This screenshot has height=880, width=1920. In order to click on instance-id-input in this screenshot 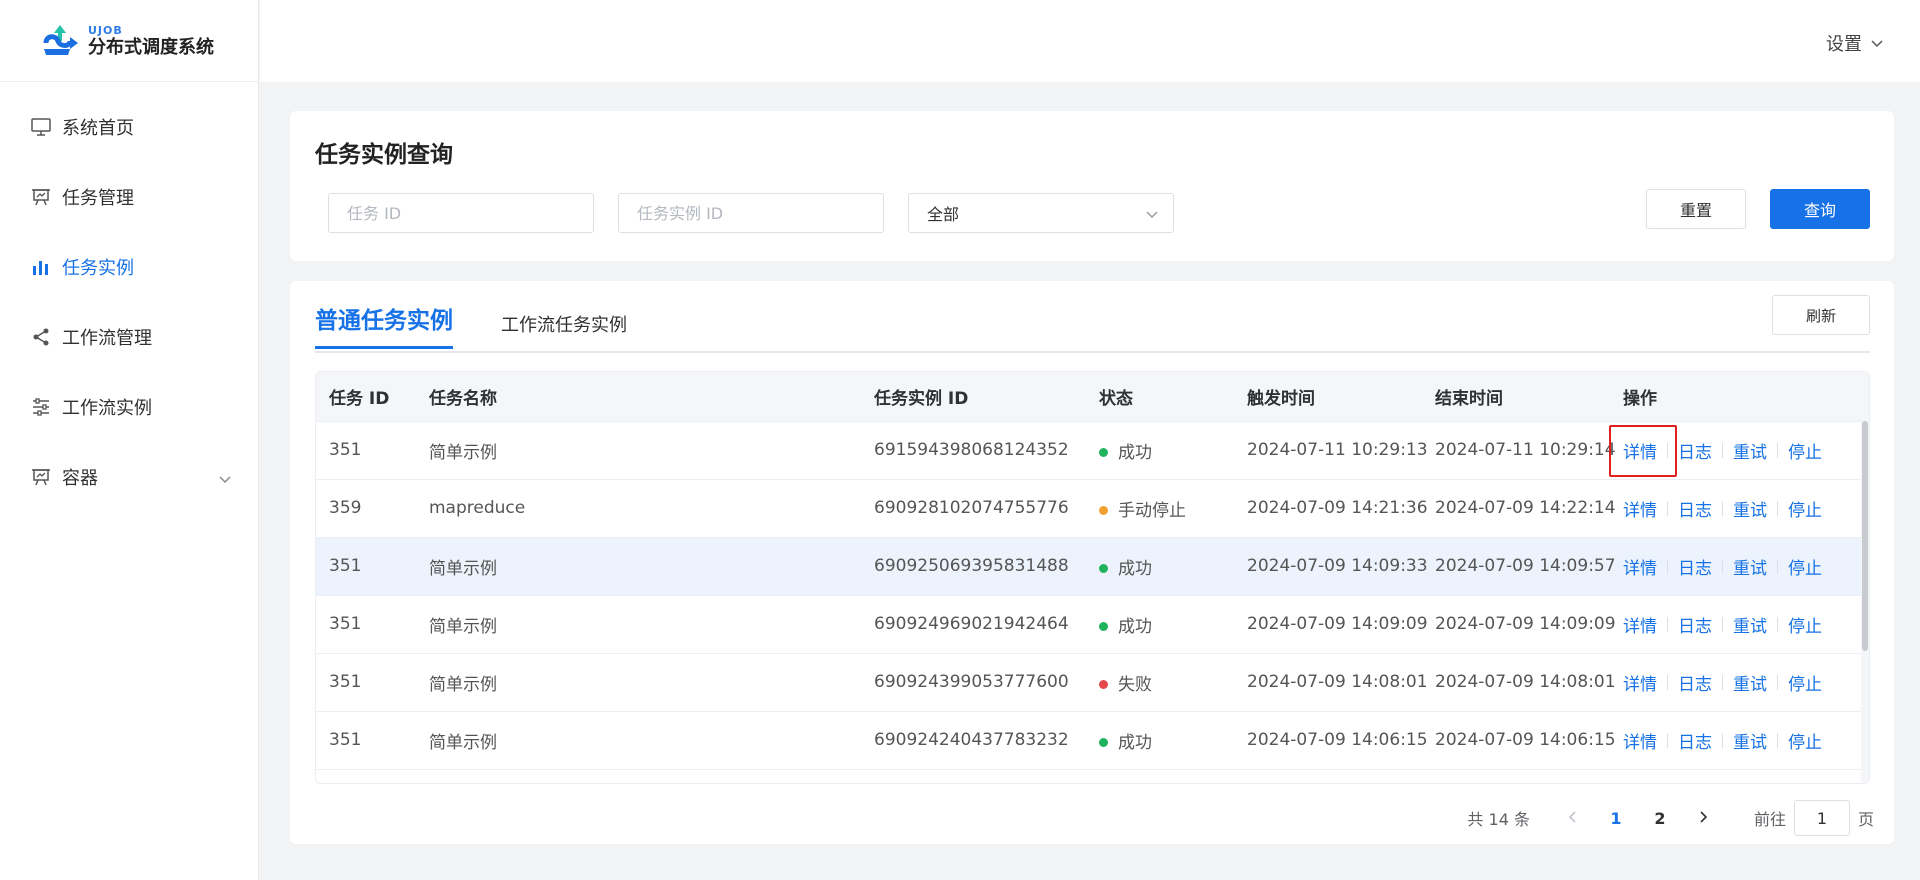, I will do `click(751, 213)`.